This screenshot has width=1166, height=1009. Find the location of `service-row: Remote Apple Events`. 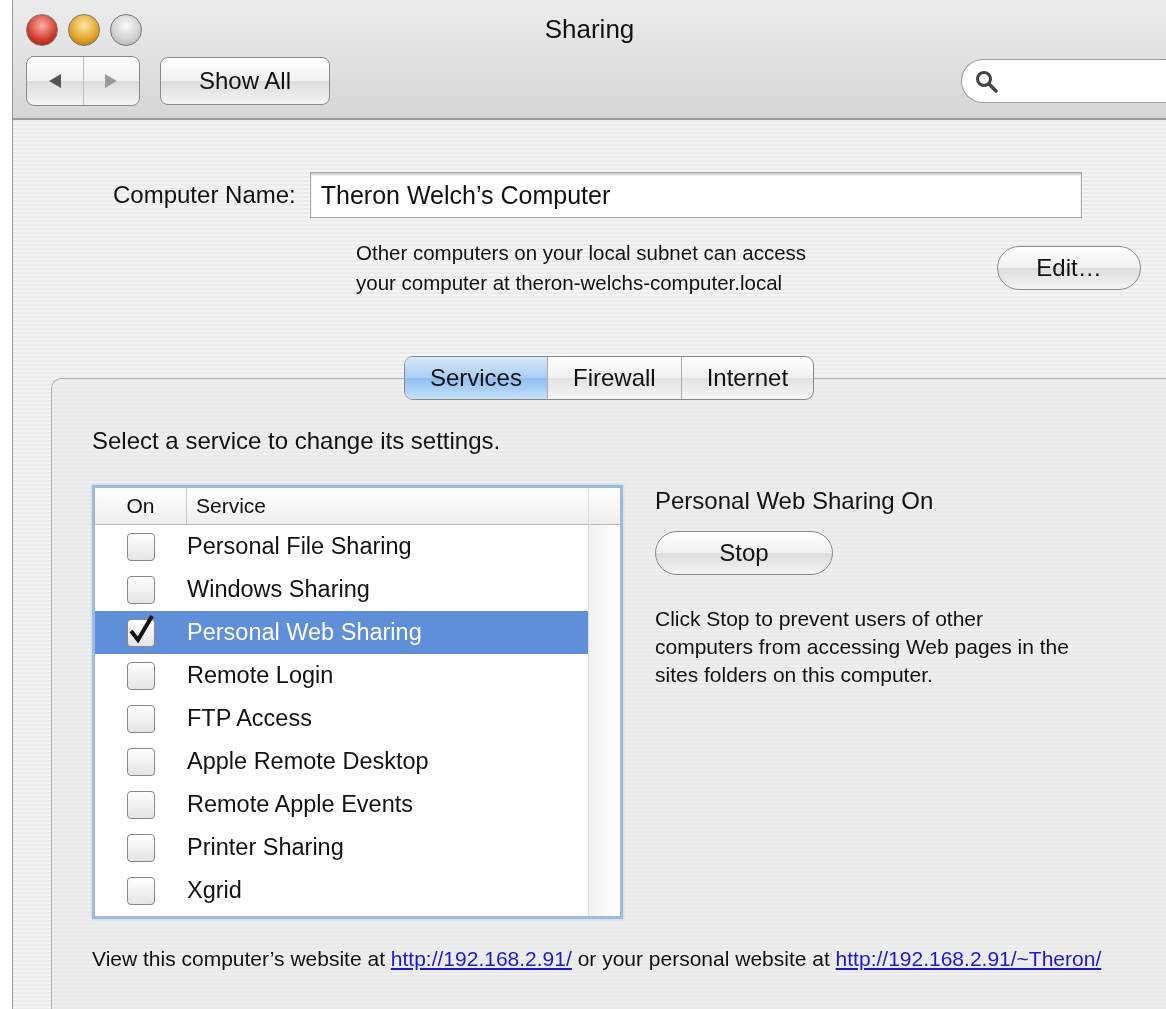

service-row: Remote Apple Events is located at coordinates (341, 804).